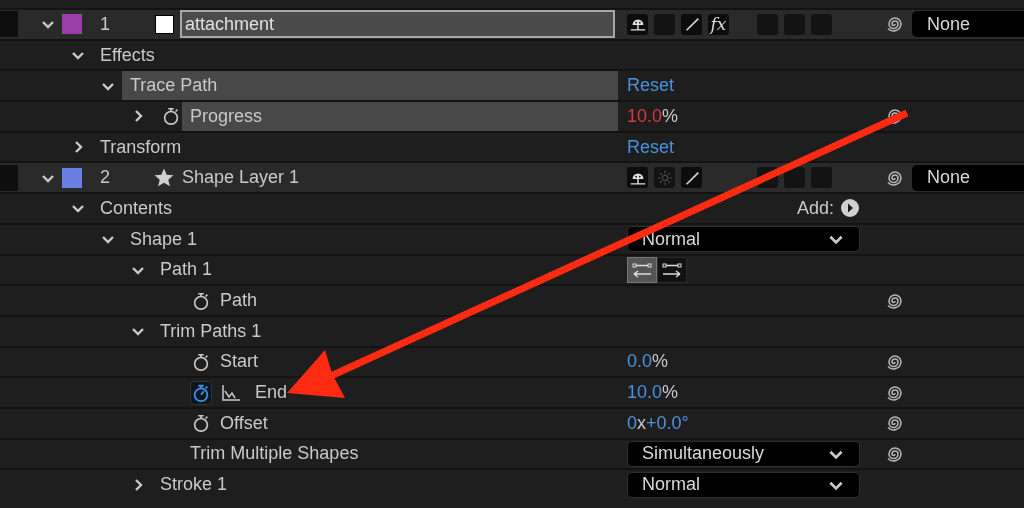 The width and height of the screenshot is (1024, 508). I want to click on property-name: Effects, so click(127, 55).